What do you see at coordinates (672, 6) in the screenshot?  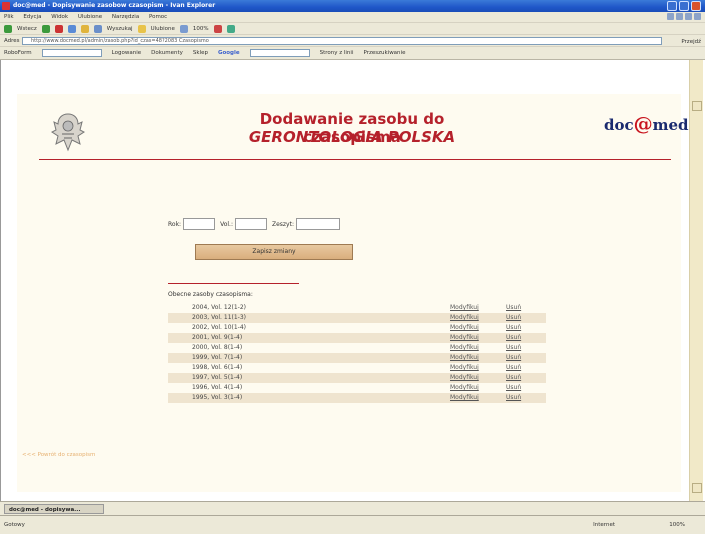 I see `minimize-button` at bounding box center [672, 6].